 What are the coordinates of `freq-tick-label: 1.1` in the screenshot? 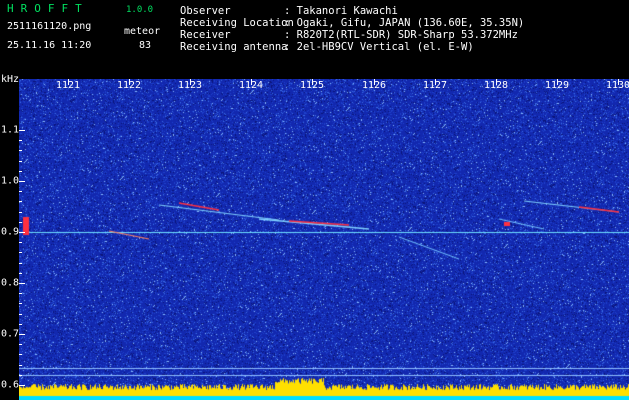 It's located at (10, 130).